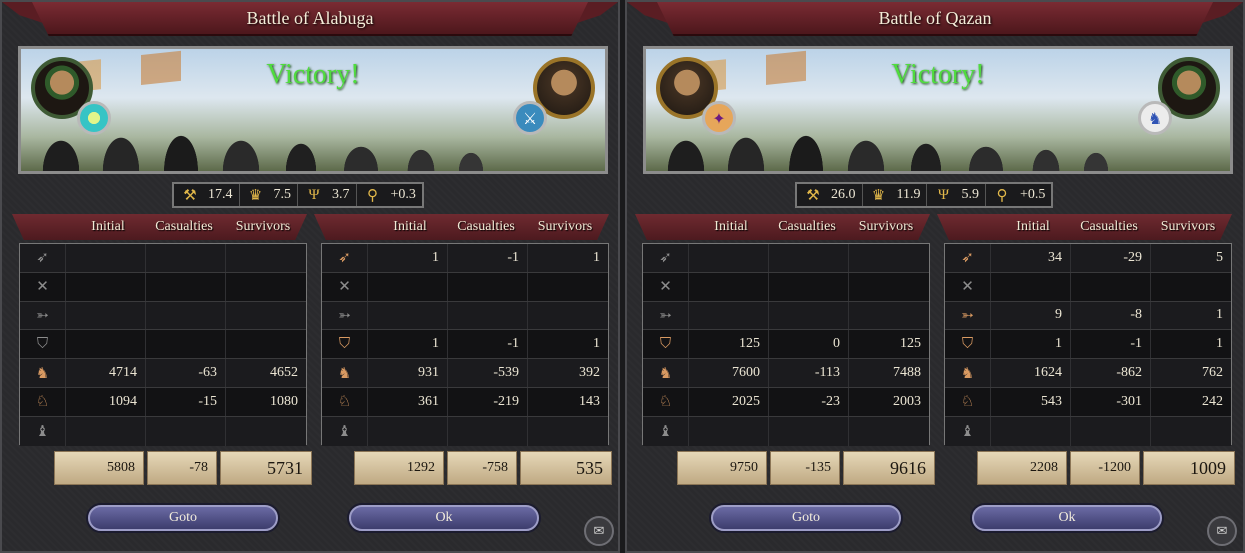  What do you see at coordinates (163, 344) in the screenshot?
I see `troop-table-left: ➶ ✕ ➳ ⛉ ♞ 4714 -63 4652 ♘ 1094 -15 1080 ♝` at bounding box center [163, 344].